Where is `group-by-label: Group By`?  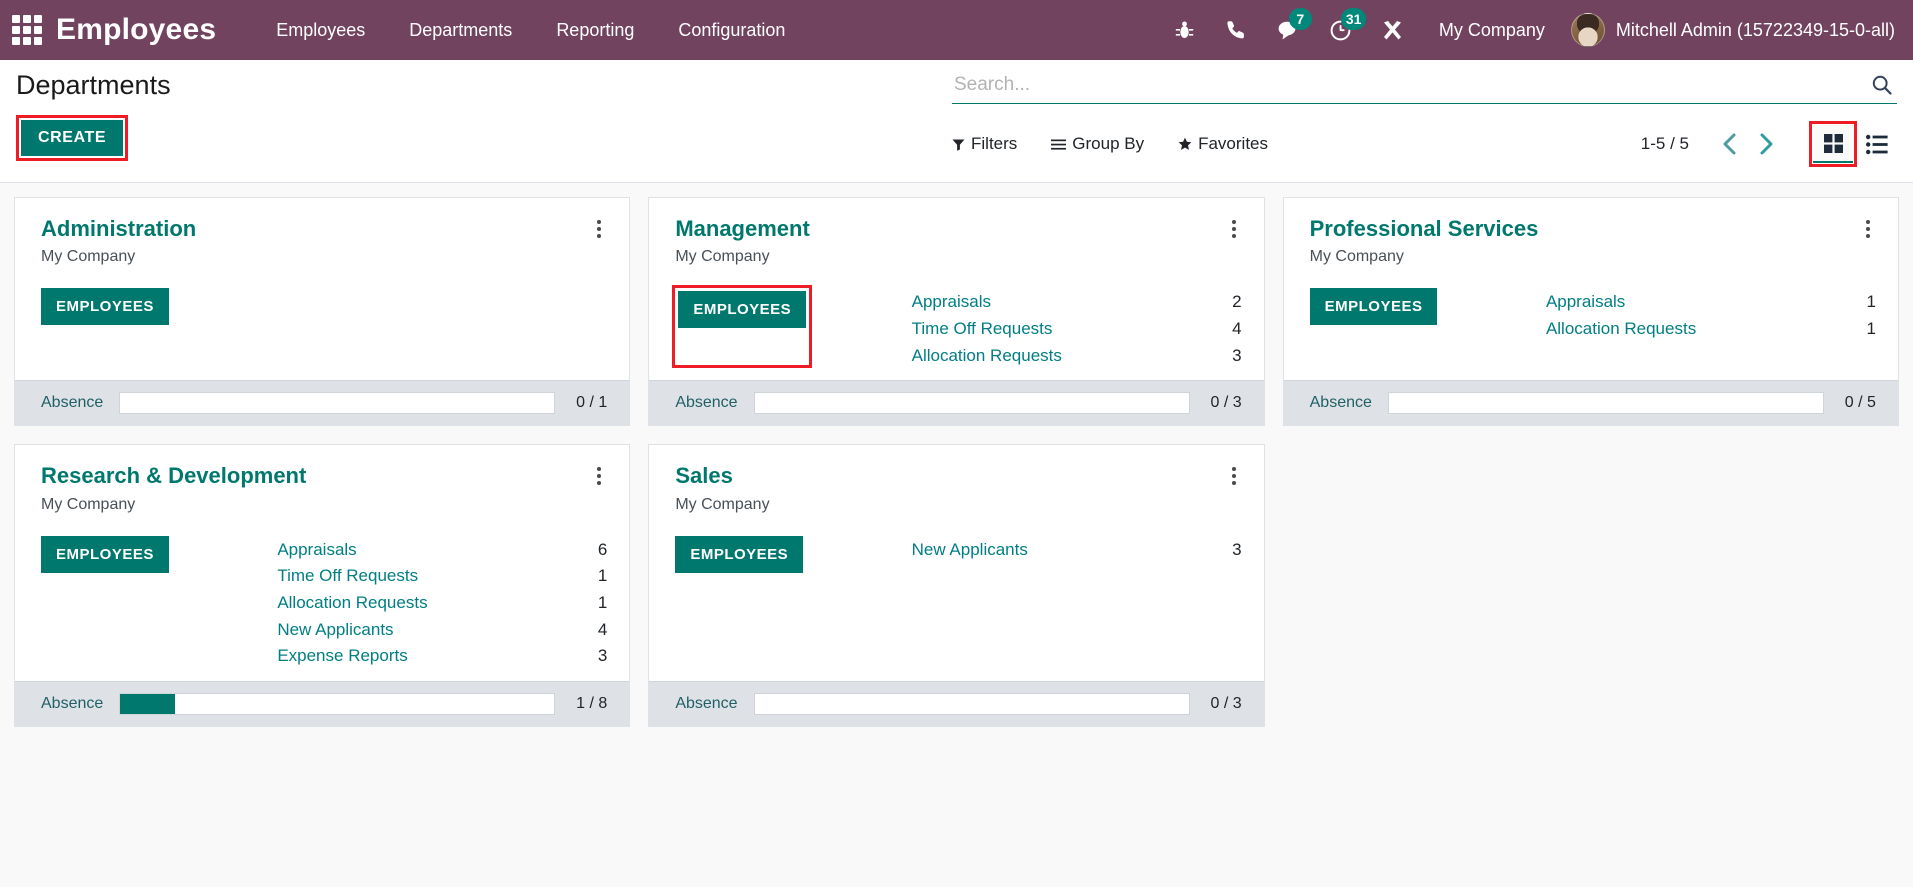
group-by-label: Group By is located at coordinates (1108, 143).